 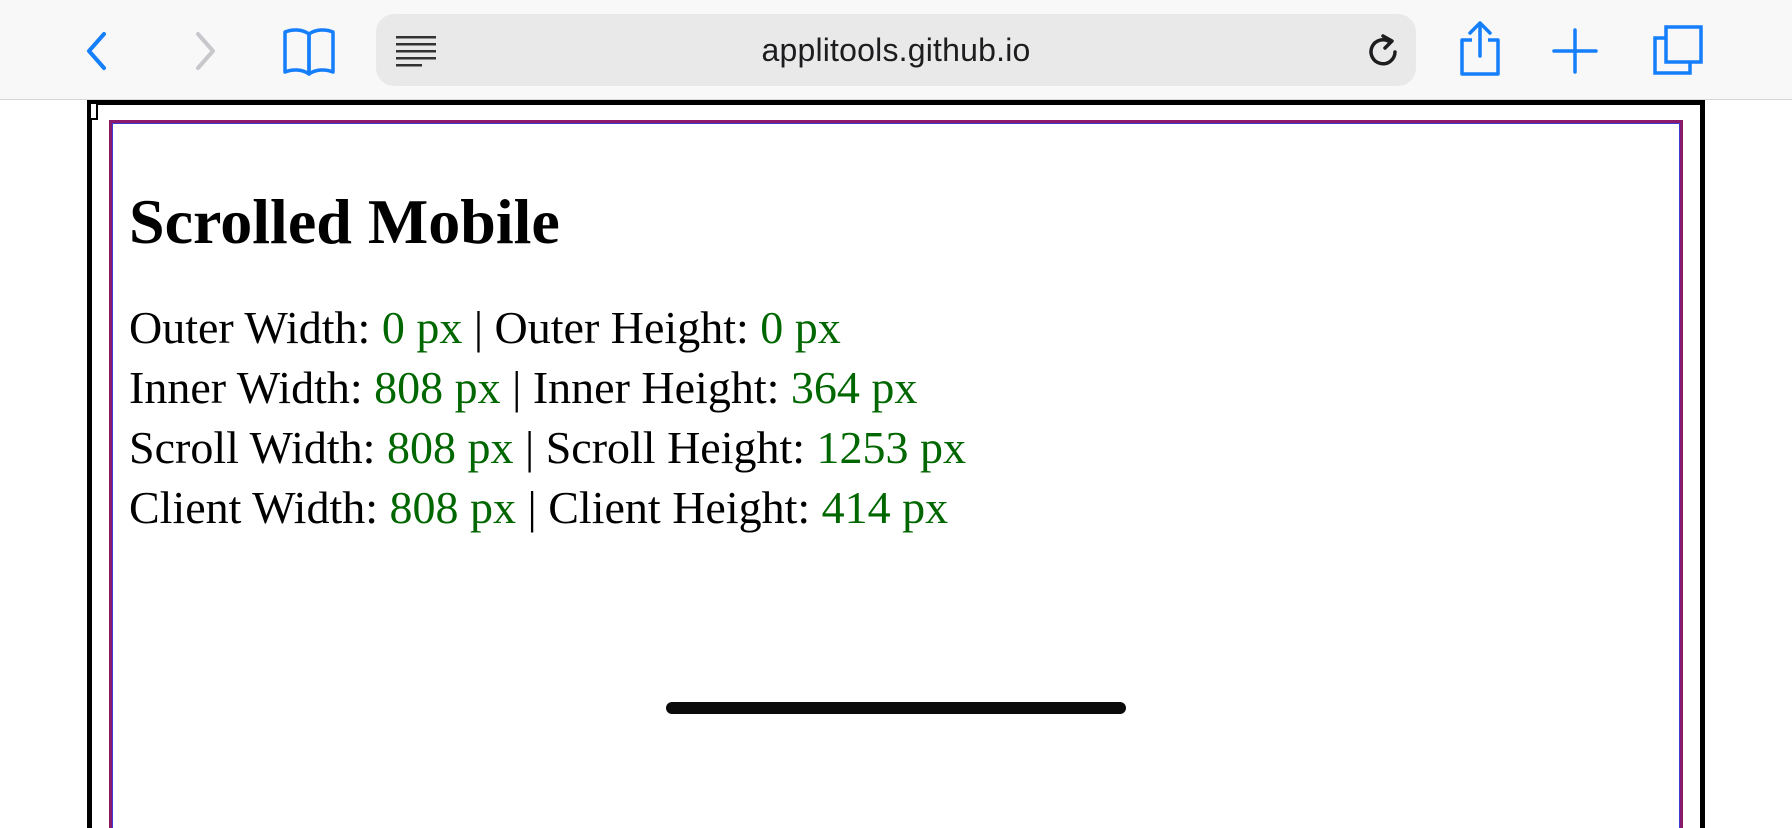 What do you see at coordinates (627, 327) in the screenshot?
I see `outer-height-label: Outer Height:` at bounding box center [627, 327].